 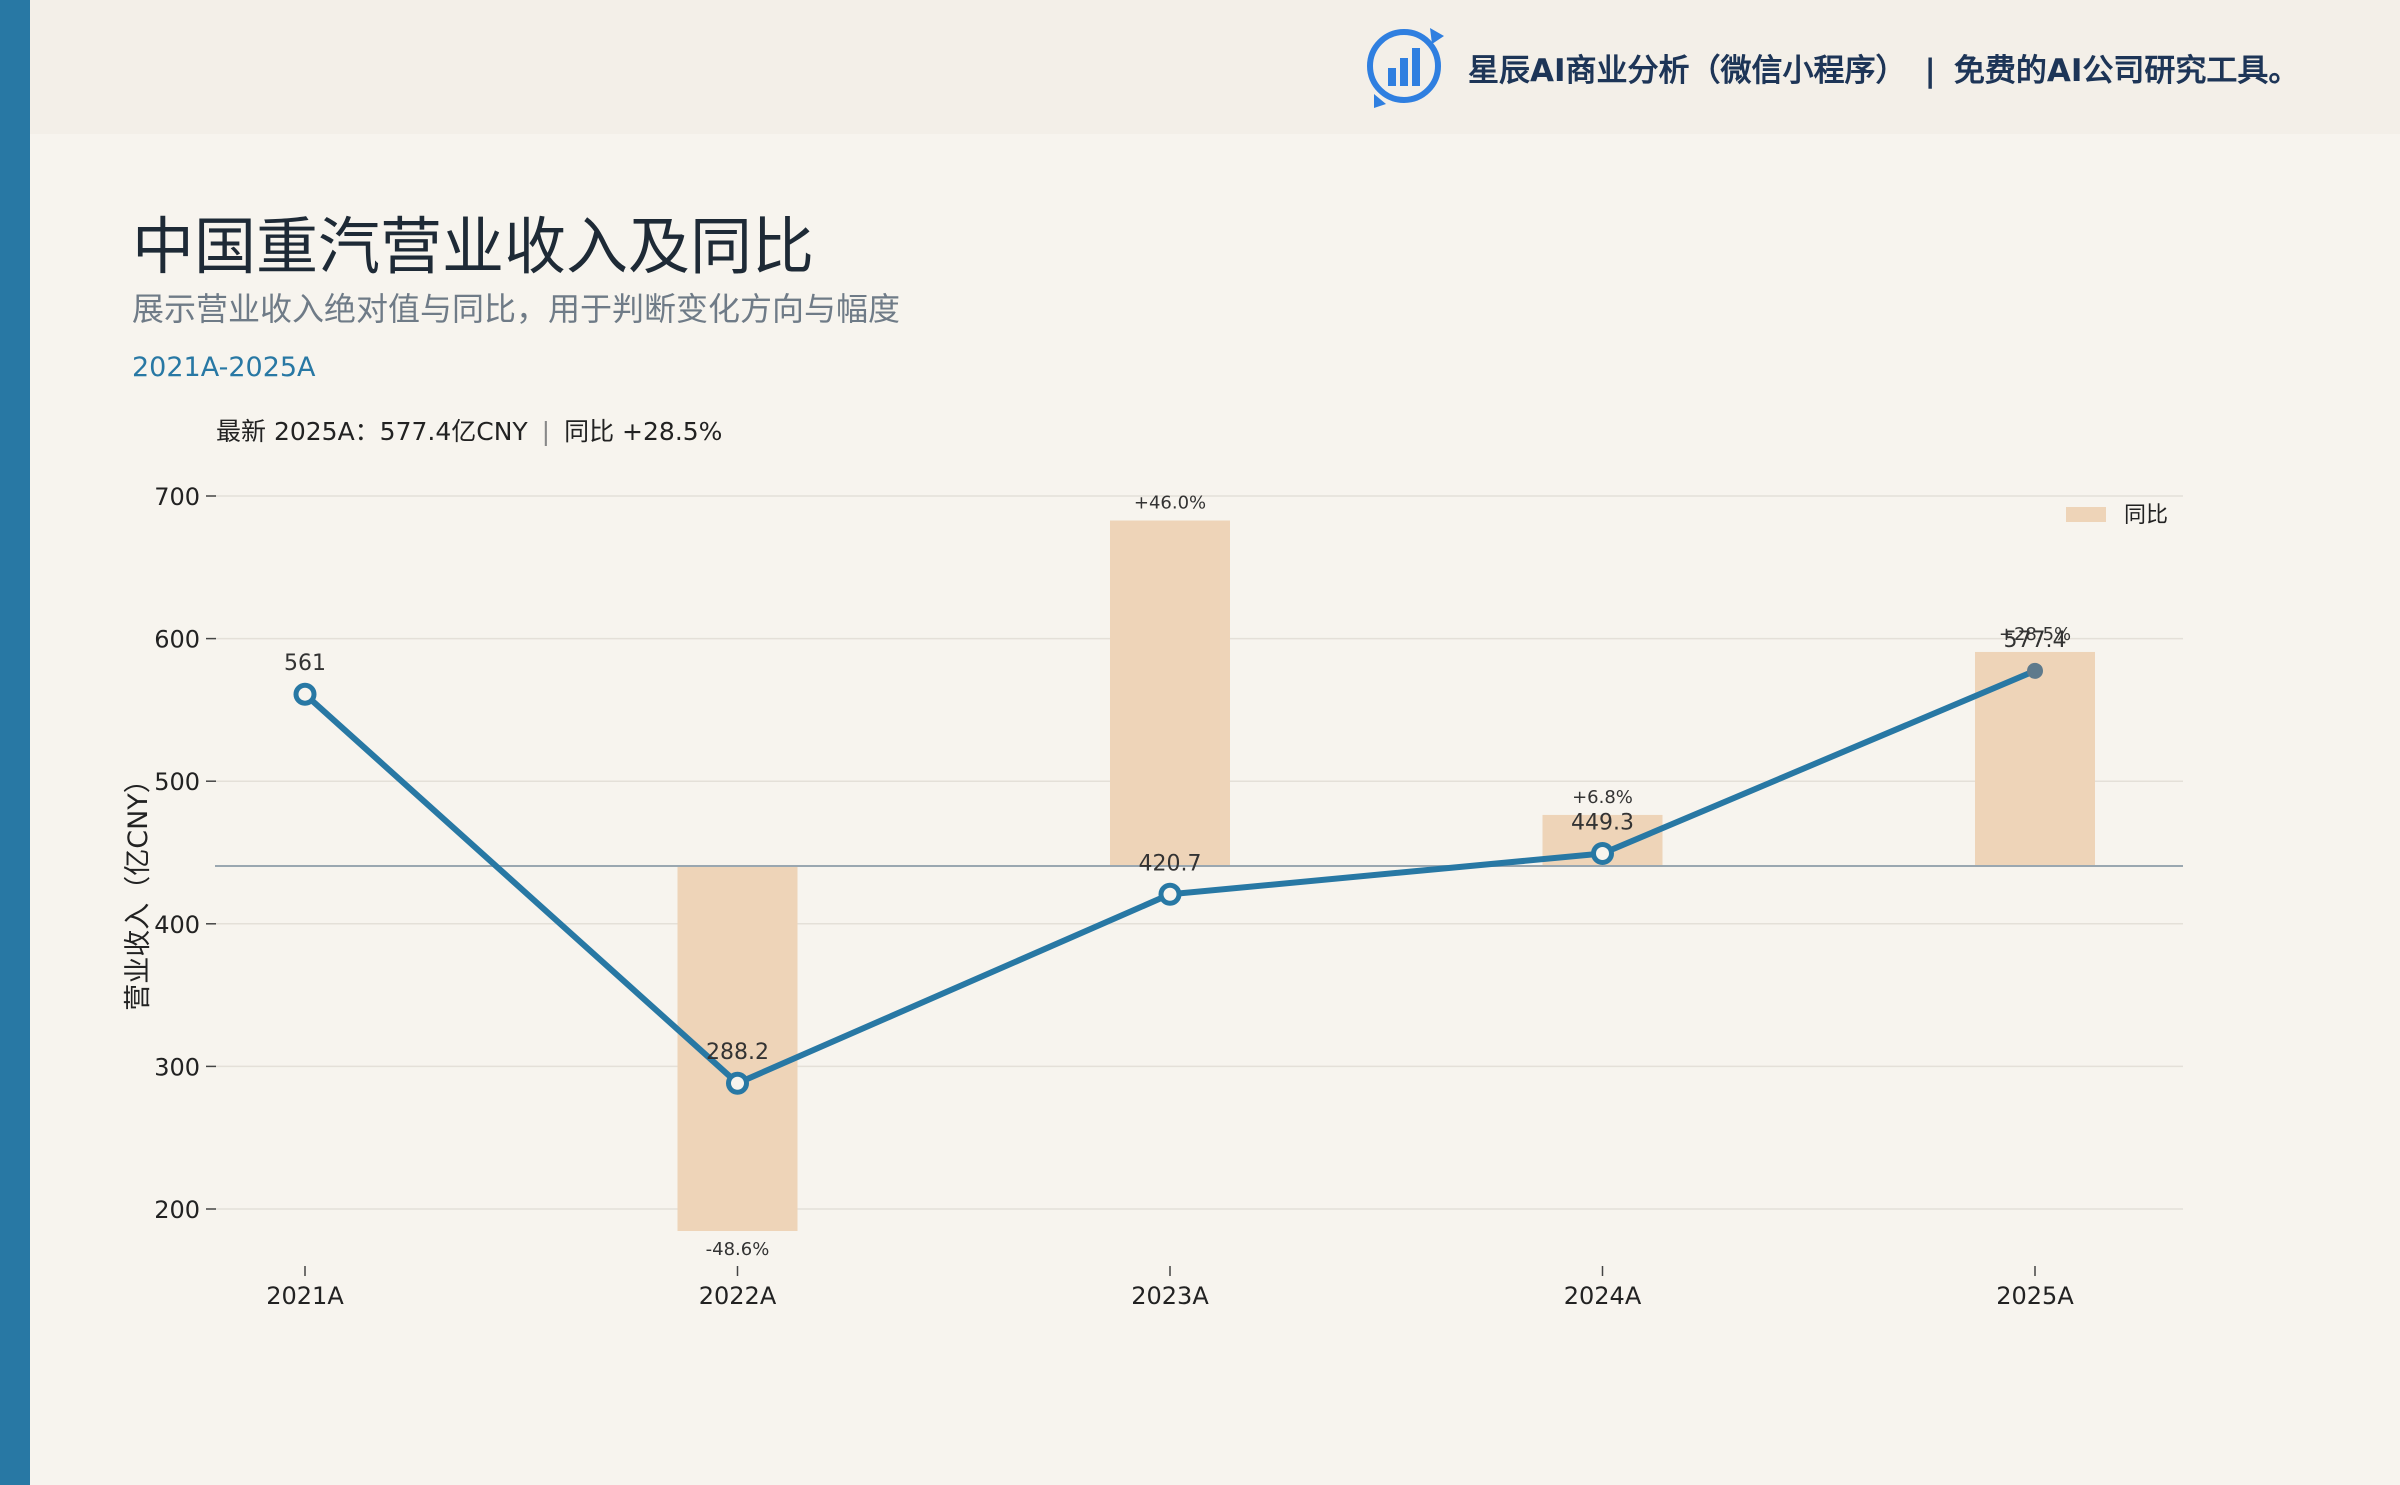 What do you see at coordinates (177, 1210) in the screenshot?
I see `y-tick-label: 200` at bounding box center [177, 1210].